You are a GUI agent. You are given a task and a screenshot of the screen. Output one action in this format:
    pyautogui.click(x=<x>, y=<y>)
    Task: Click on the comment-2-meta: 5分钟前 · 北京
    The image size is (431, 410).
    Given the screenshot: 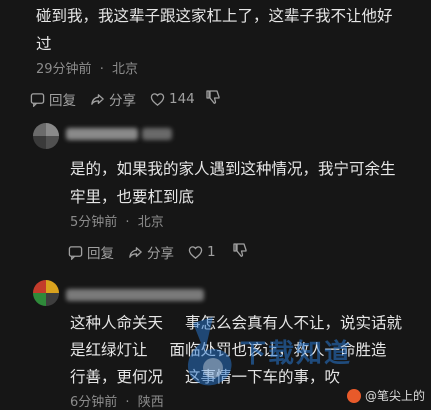 What is the action you would take?
    pyautogui.click(x=117, y=220)
    